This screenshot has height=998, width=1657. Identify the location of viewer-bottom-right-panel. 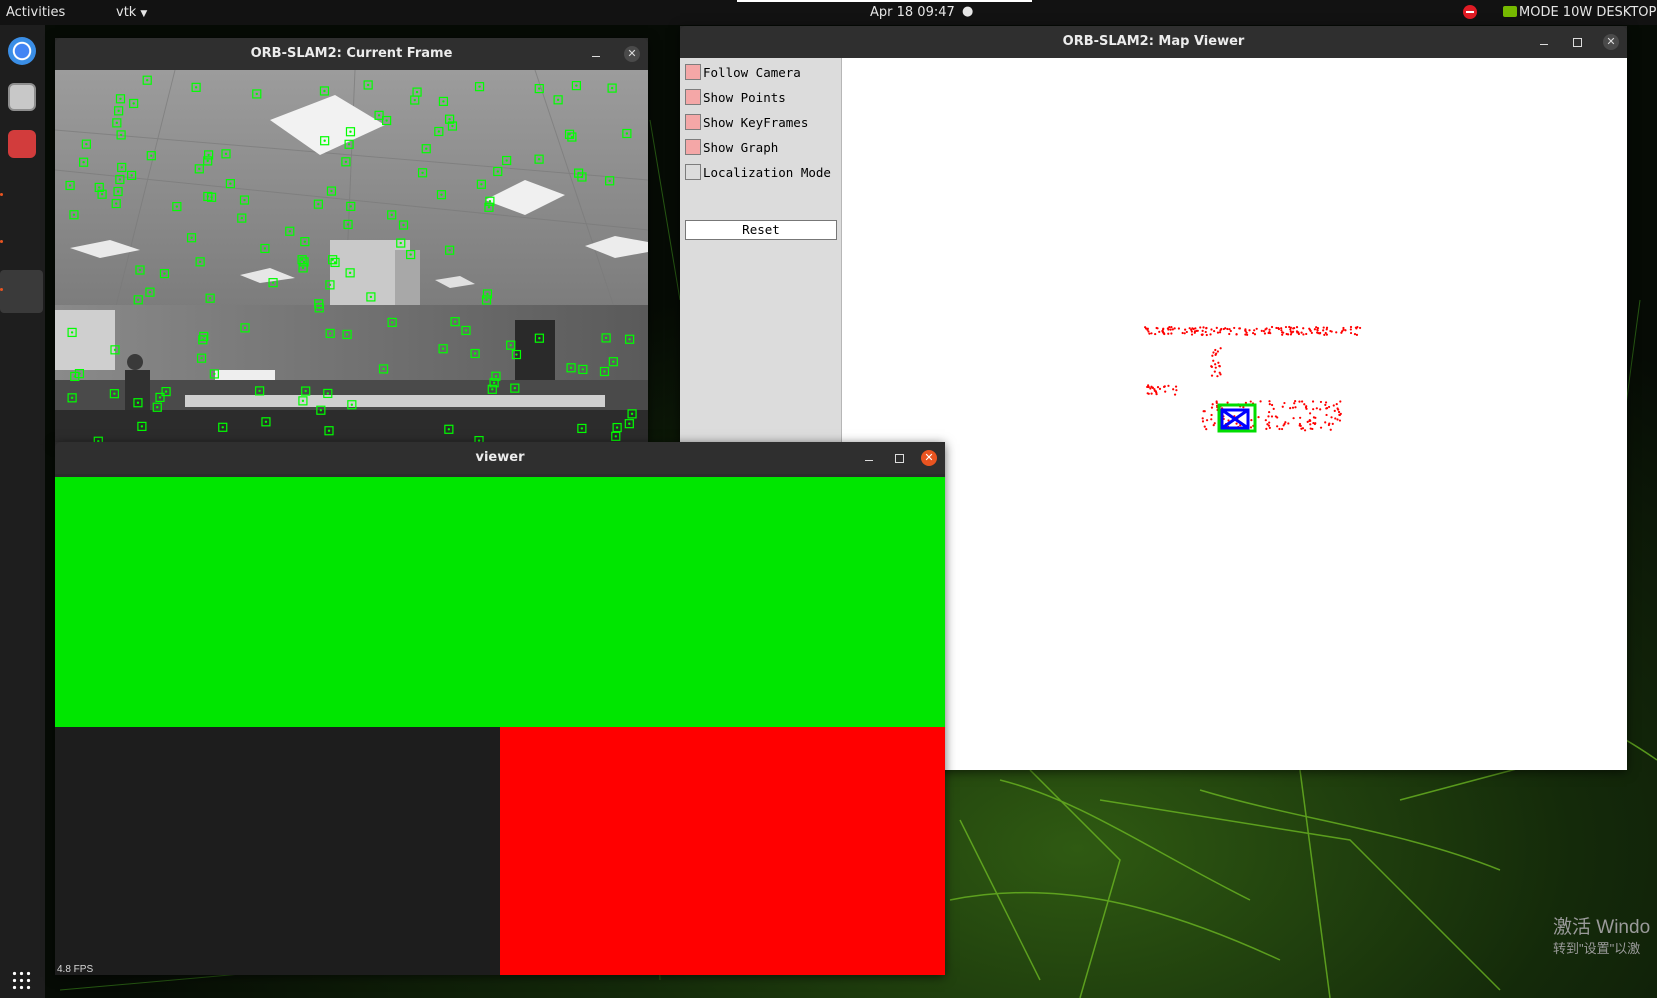
(722, 851).